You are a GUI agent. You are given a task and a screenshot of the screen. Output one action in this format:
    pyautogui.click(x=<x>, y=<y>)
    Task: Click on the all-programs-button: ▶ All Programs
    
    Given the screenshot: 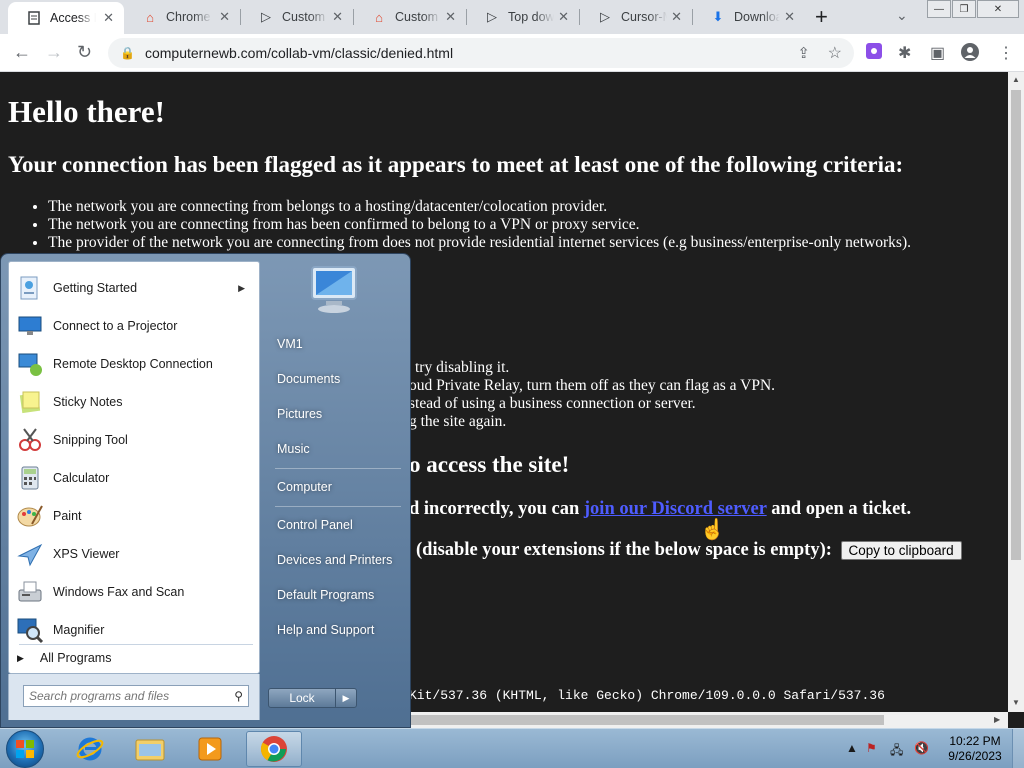 What is the action you would take?
    pyautogui.click(x=64, y=658)
    